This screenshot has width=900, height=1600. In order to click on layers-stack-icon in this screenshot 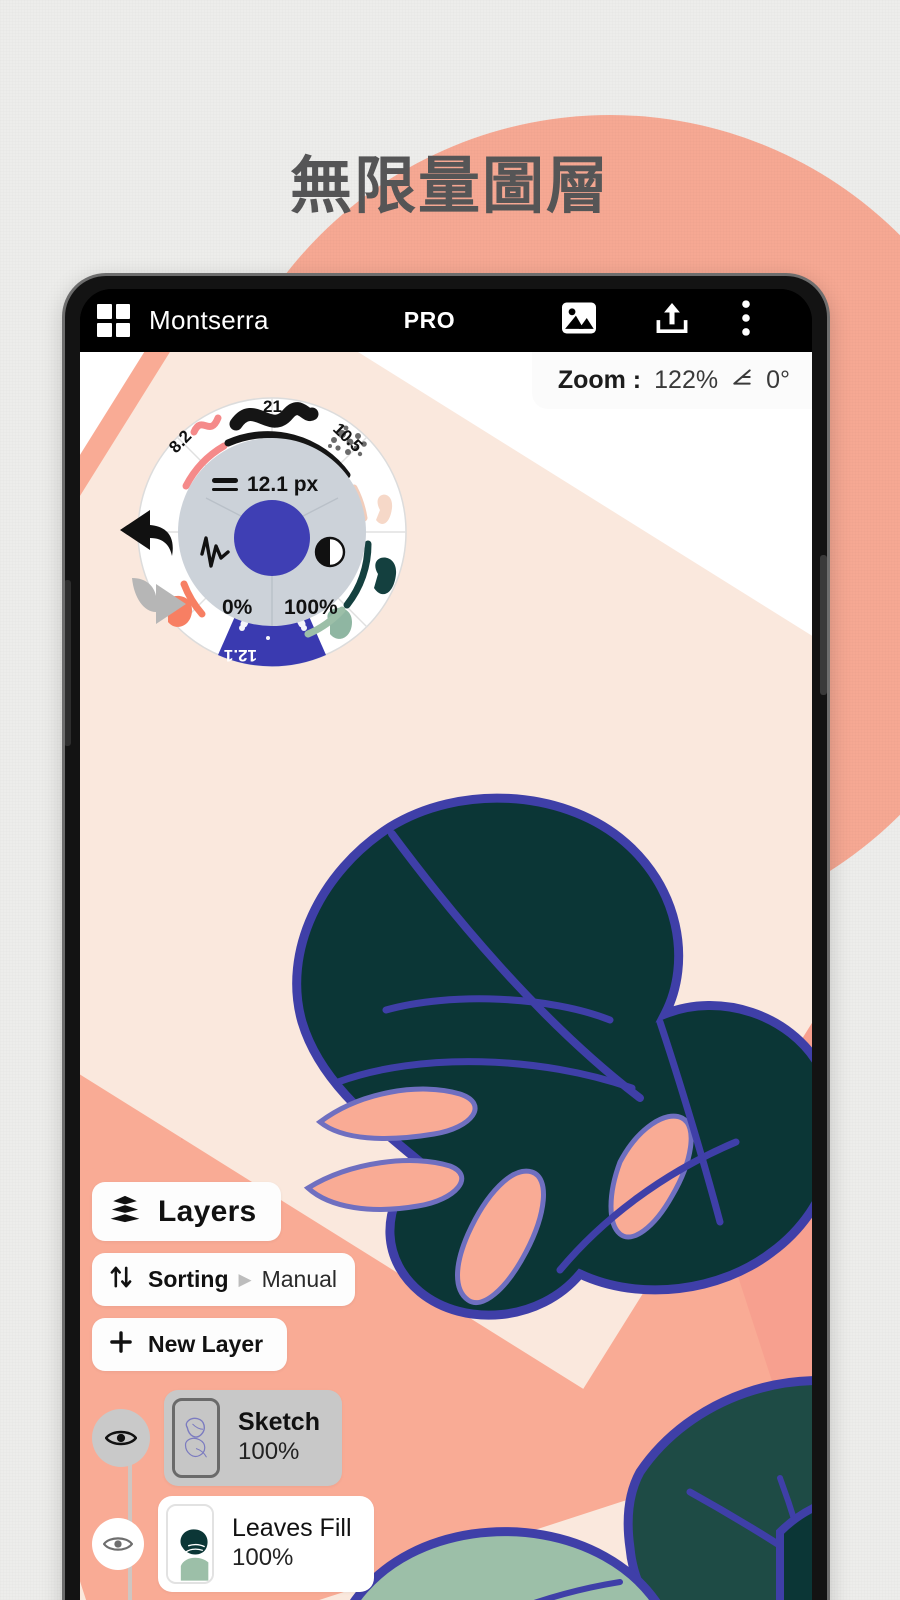, I will do `click(125, 1211)`.